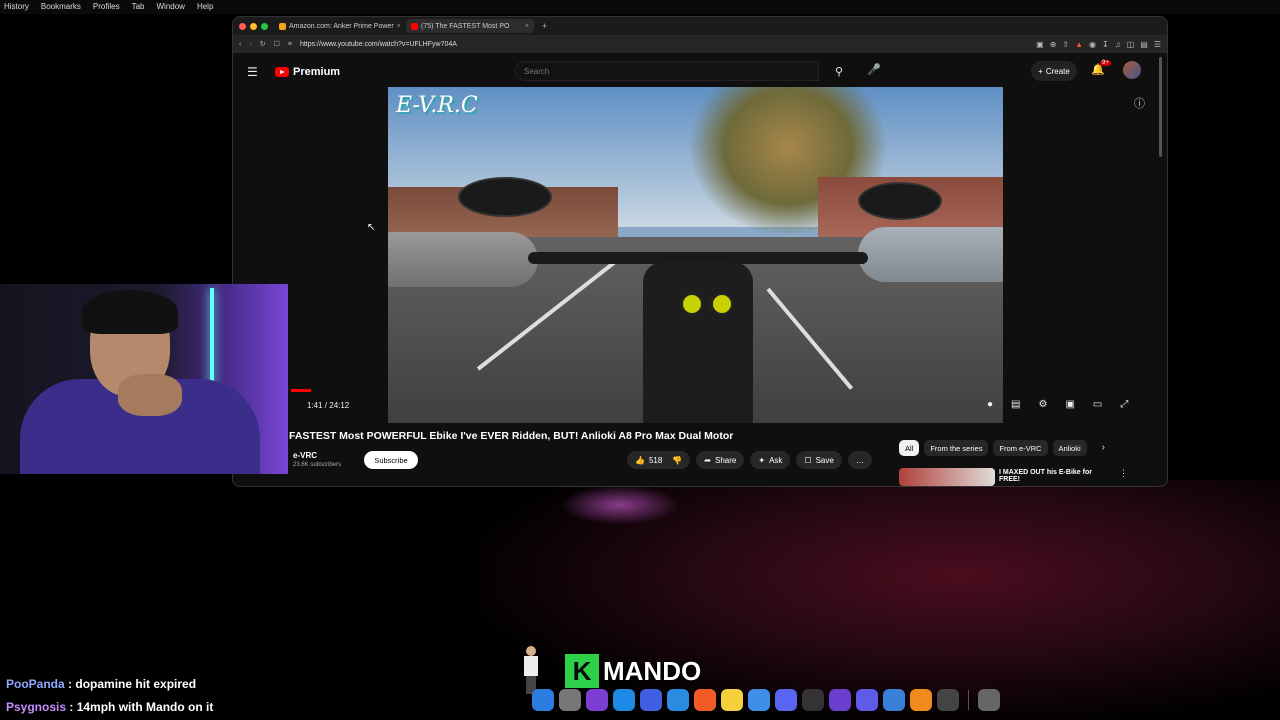 This screenshot has height=720, width=1280. I want to click on system-settings-icon, so click(570, 700).